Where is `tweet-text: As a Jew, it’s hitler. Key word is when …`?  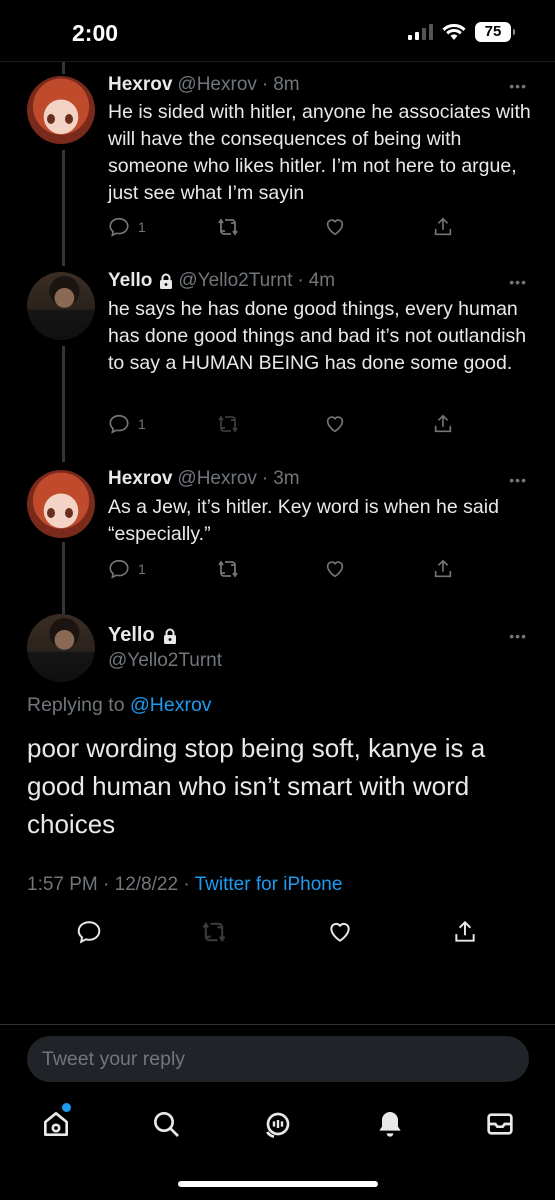 tweet-text: As a Jew, it’s hitler. Key word is when … is located at coordinates (303, 520).